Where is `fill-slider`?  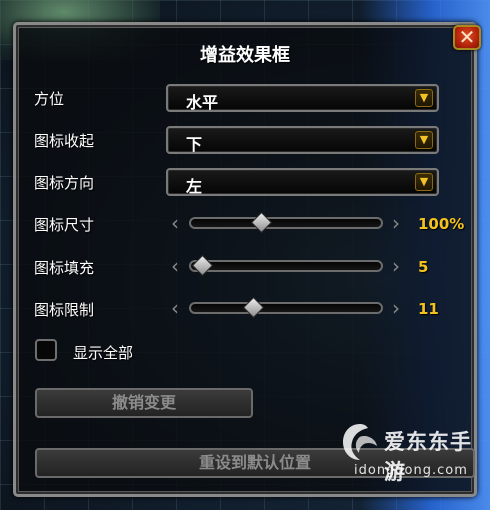
fill-slider is located at coordinates (286, 265).